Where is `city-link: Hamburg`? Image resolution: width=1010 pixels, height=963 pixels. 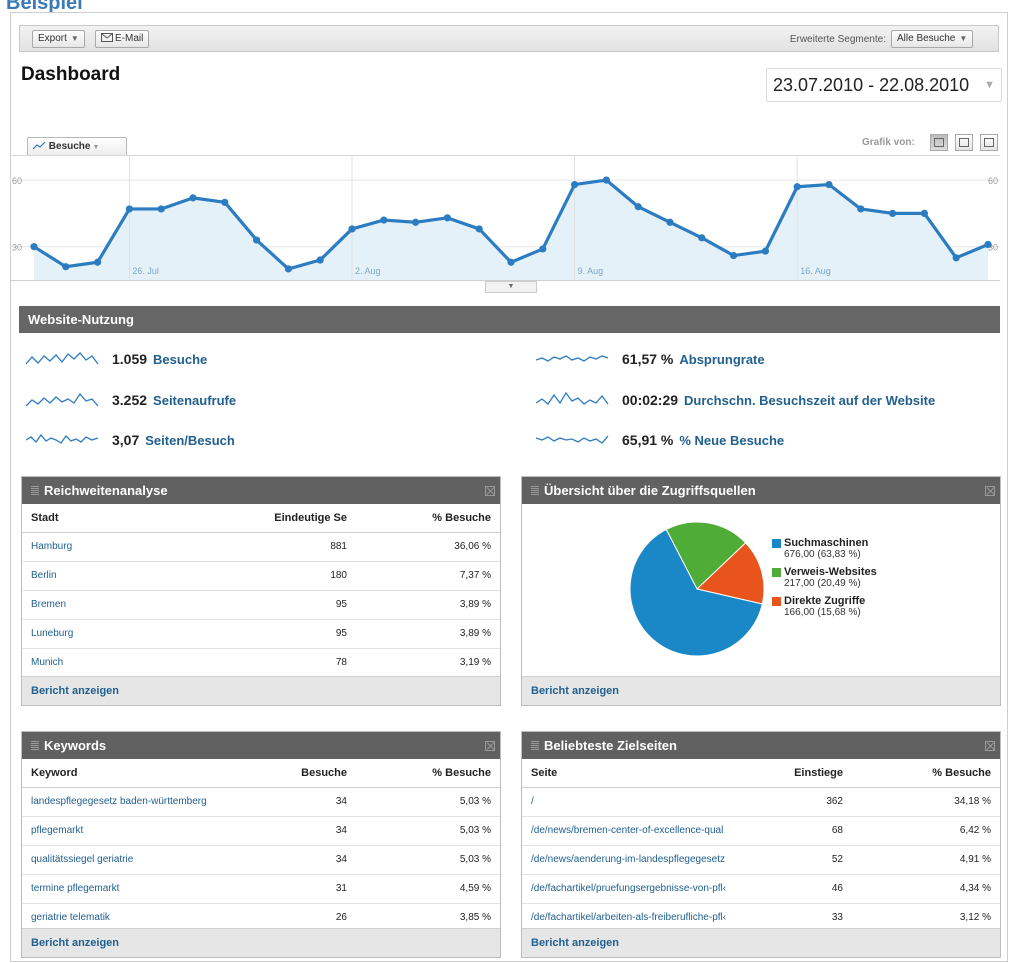
city-link: Hamburg is located at coordinates (136, 547).